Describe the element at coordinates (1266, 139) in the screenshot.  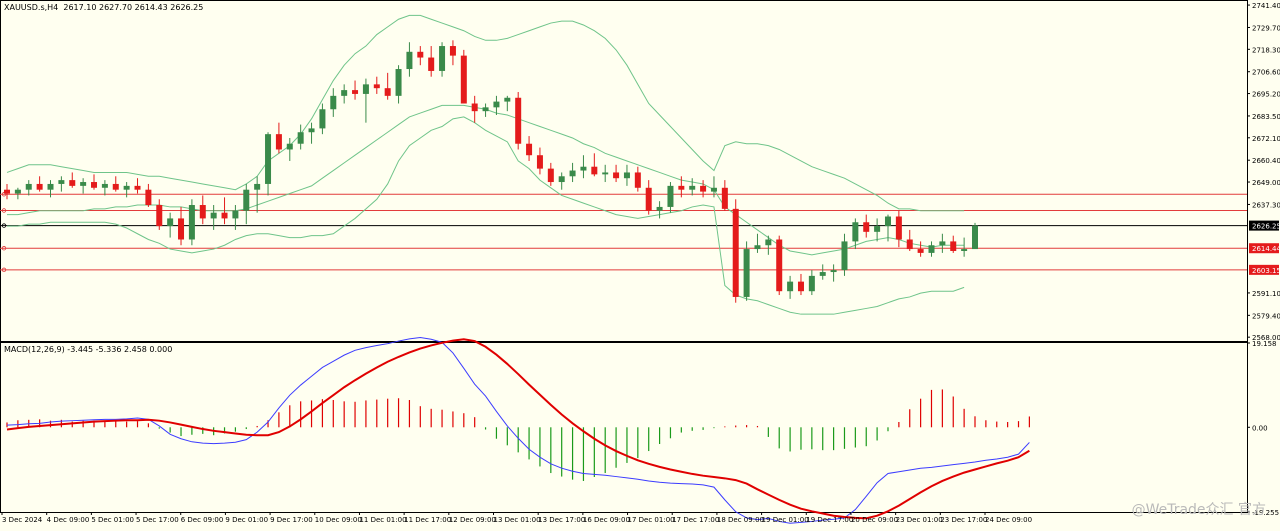
I see `price-axis-label-6: 2672.10` at that location.